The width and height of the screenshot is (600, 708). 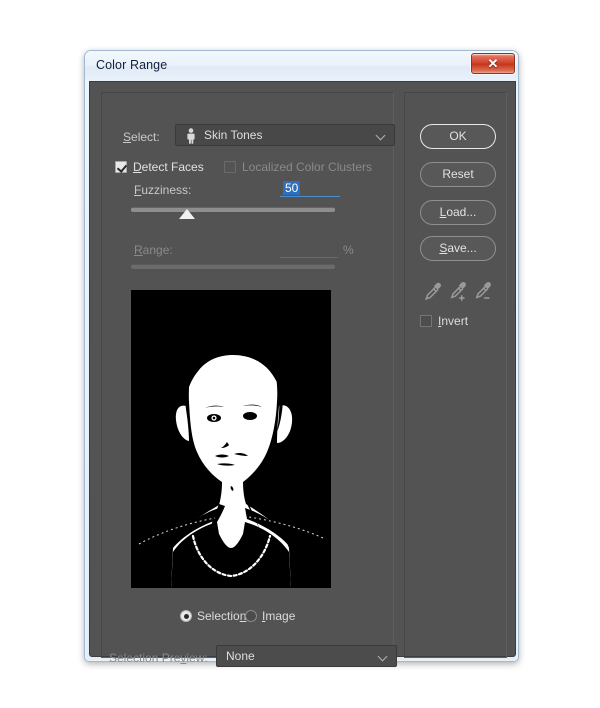 I want to click on select-label-text: elect:, so click(x=145, y=137).